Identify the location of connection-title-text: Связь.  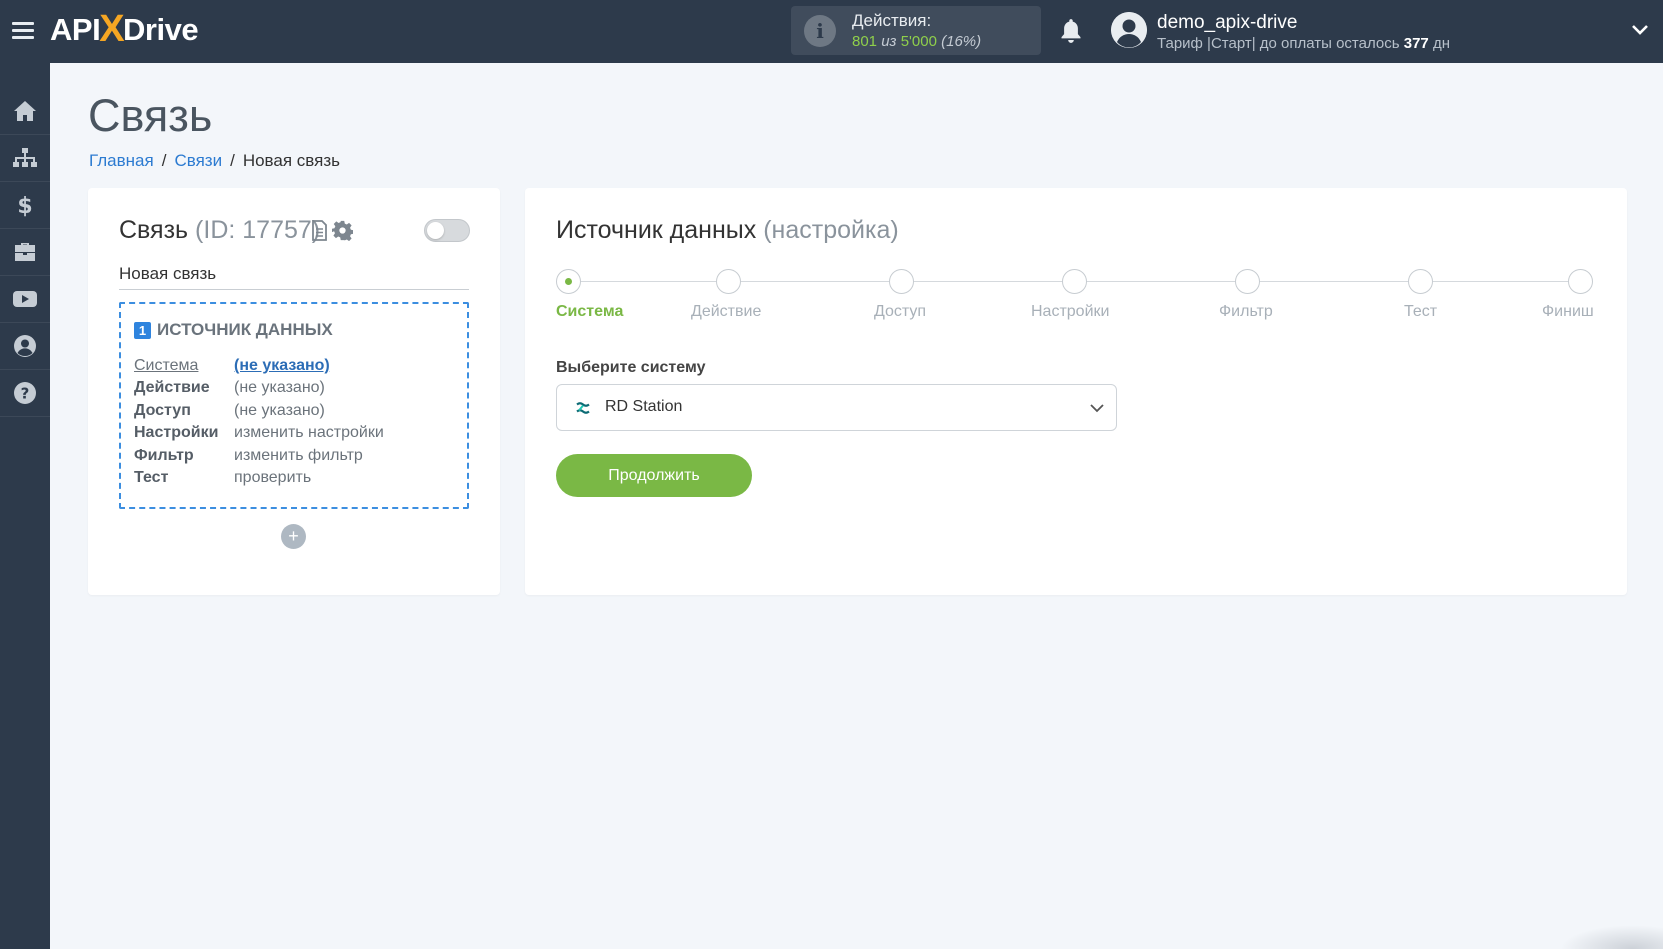
(154, 230).